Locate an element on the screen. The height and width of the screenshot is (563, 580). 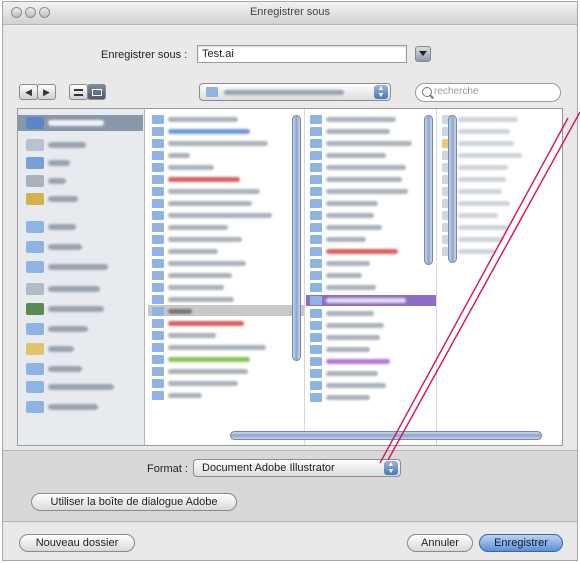
location-popup: ▲ ▼ is located at coordinates (295, 92).